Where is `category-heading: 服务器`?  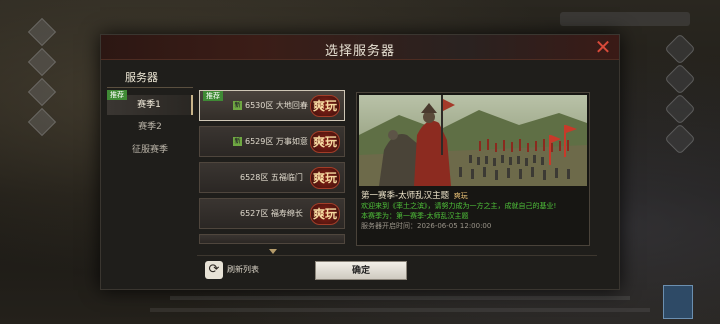
category-heading: 服务器 is located at coordinates (141, 77).